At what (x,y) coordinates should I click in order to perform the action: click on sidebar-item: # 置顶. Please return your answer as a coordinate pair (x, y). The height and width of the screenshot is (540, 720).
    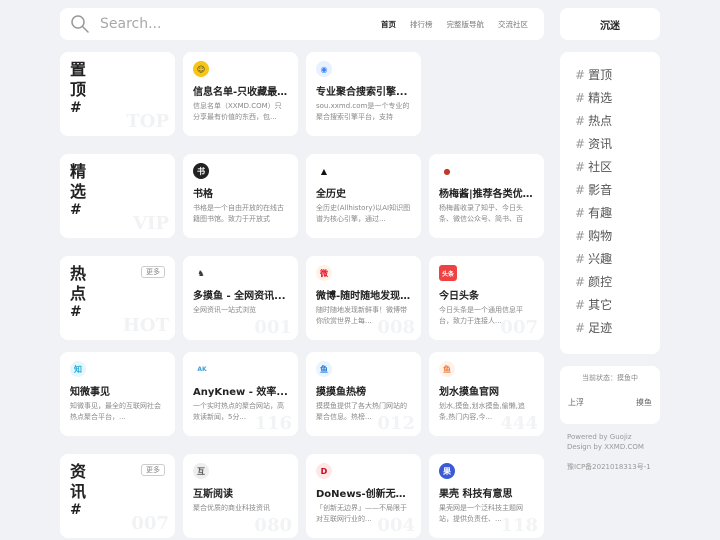
    Looking at the image, I should click on (617, 75).